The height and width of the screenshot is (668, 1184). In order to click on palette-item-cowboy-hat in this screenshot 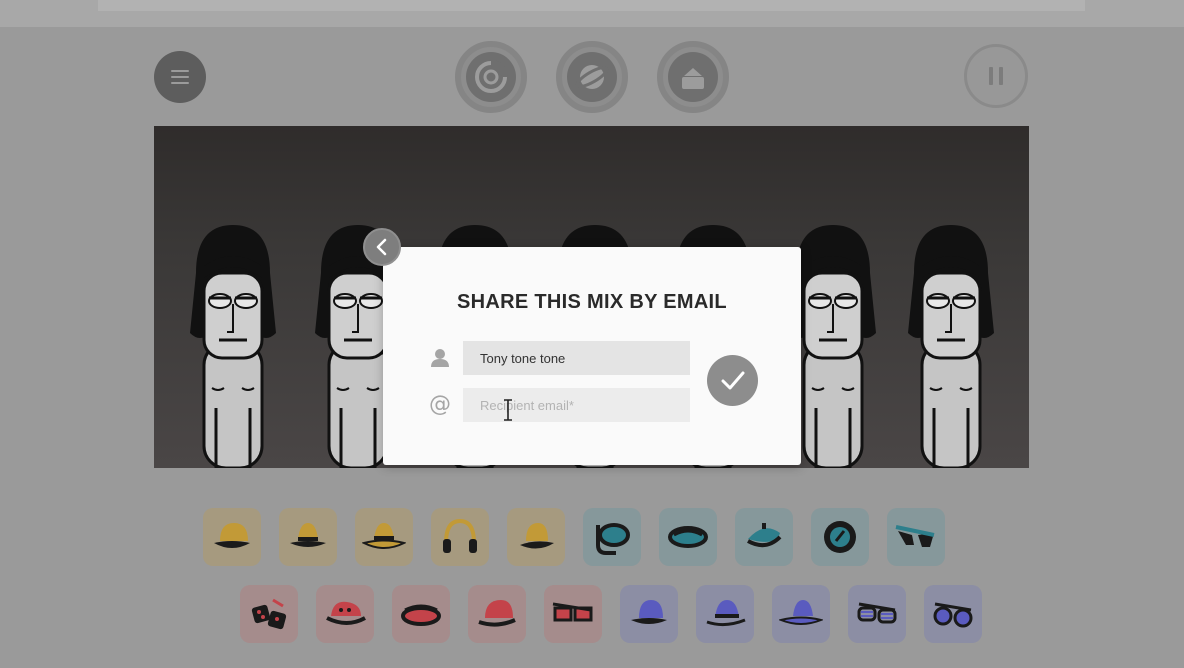, I will do `click(536, 537)`.